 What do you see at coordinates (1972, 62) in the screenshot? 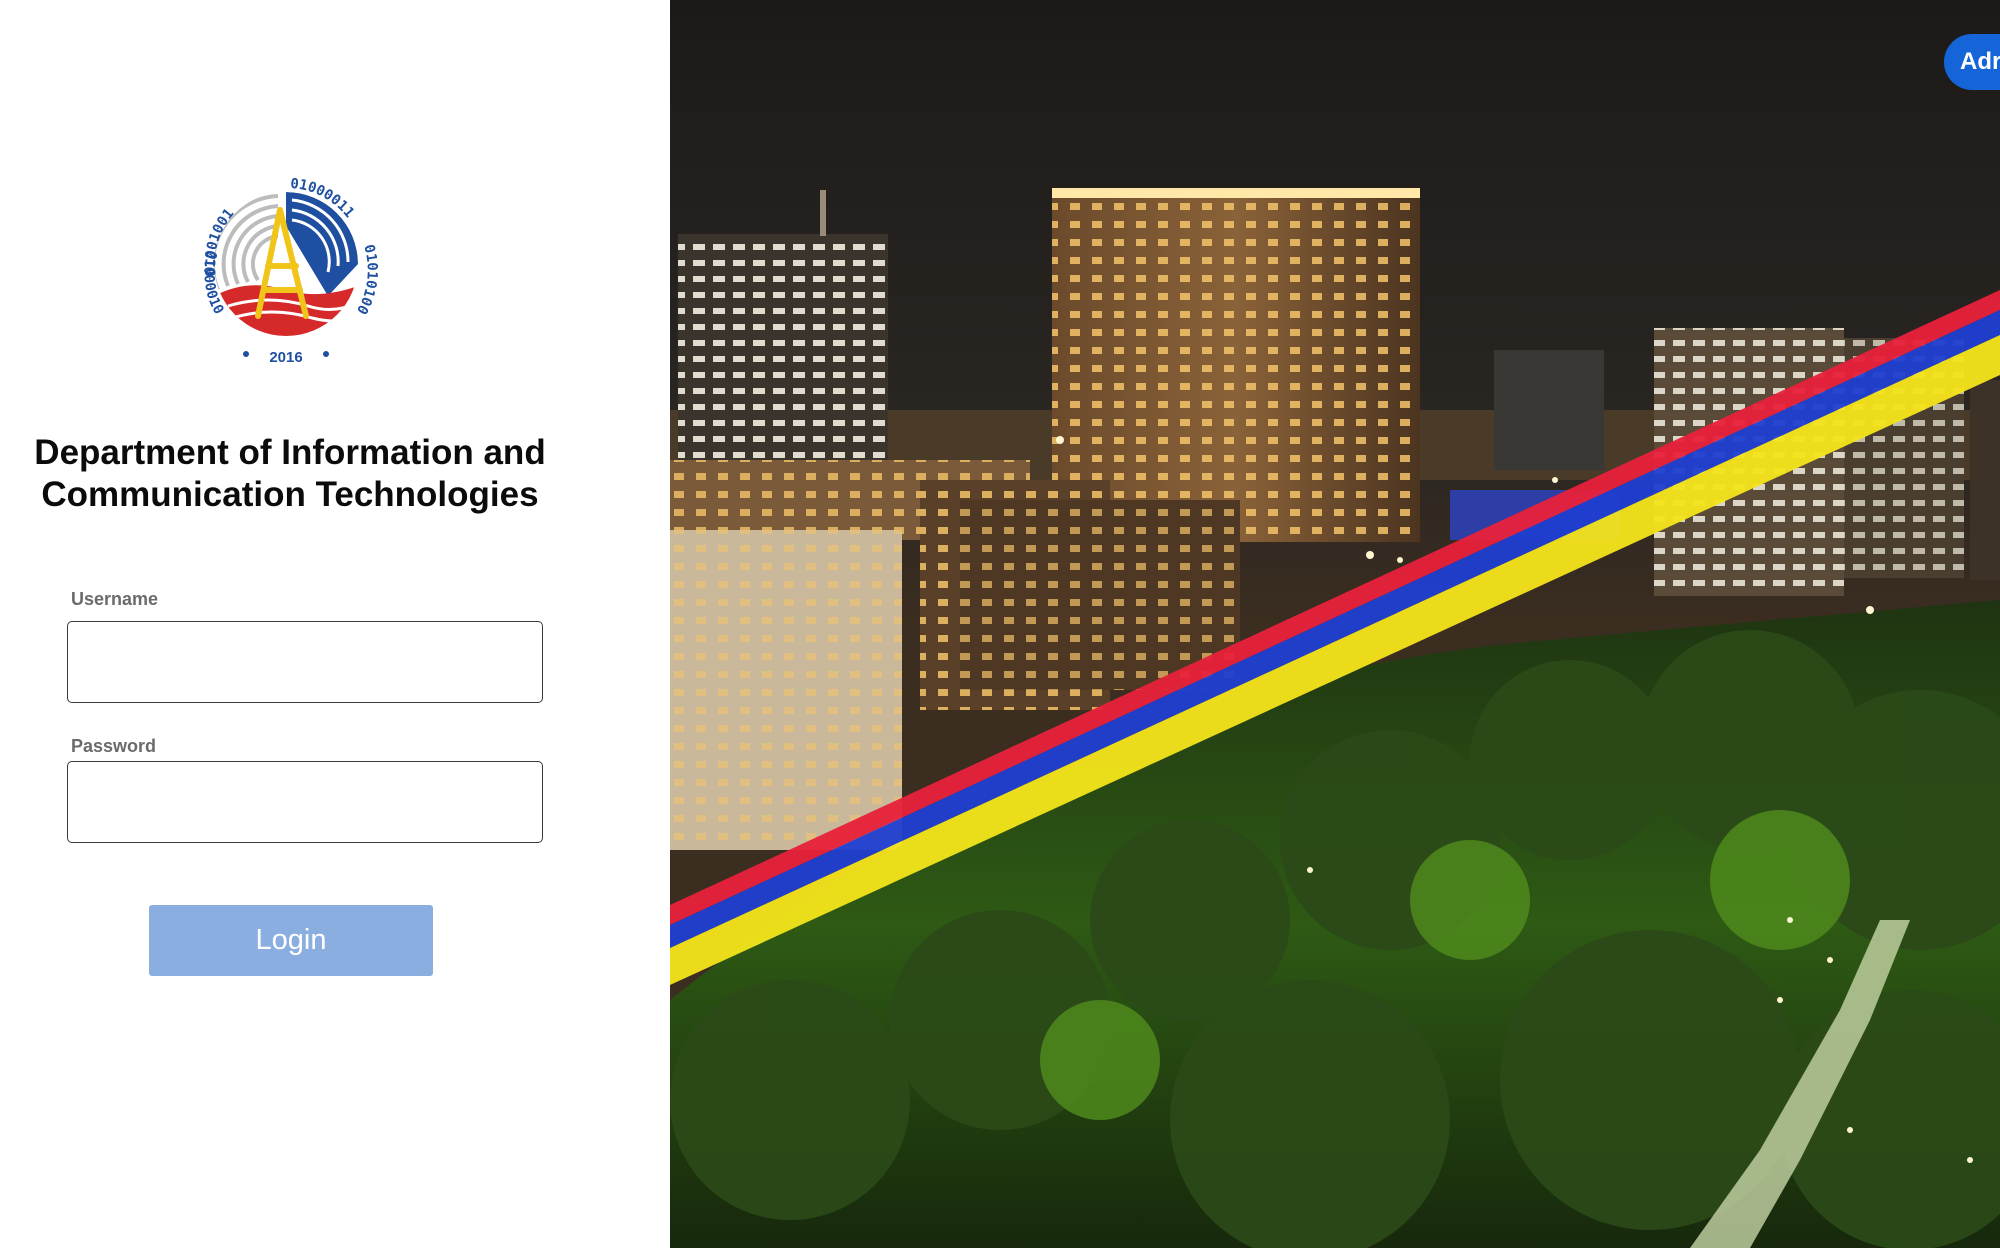
I see `admin-button: Adr` at bounding box center [1972, 62].